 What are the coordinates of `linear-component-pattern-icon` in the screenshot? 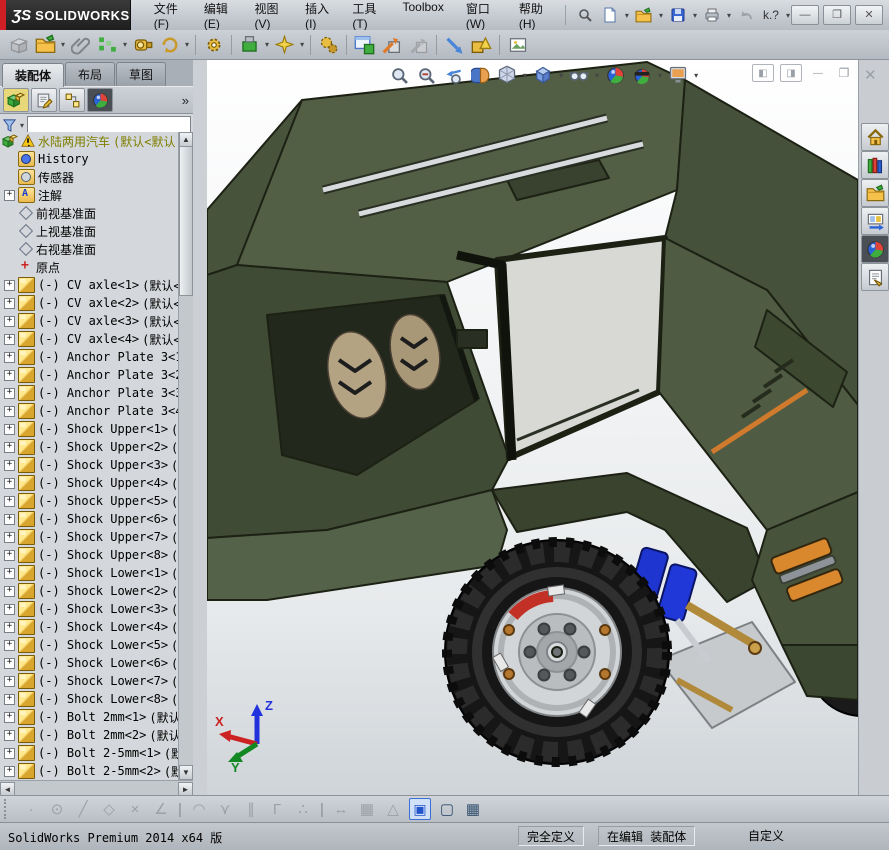 It's located at (107, 44).